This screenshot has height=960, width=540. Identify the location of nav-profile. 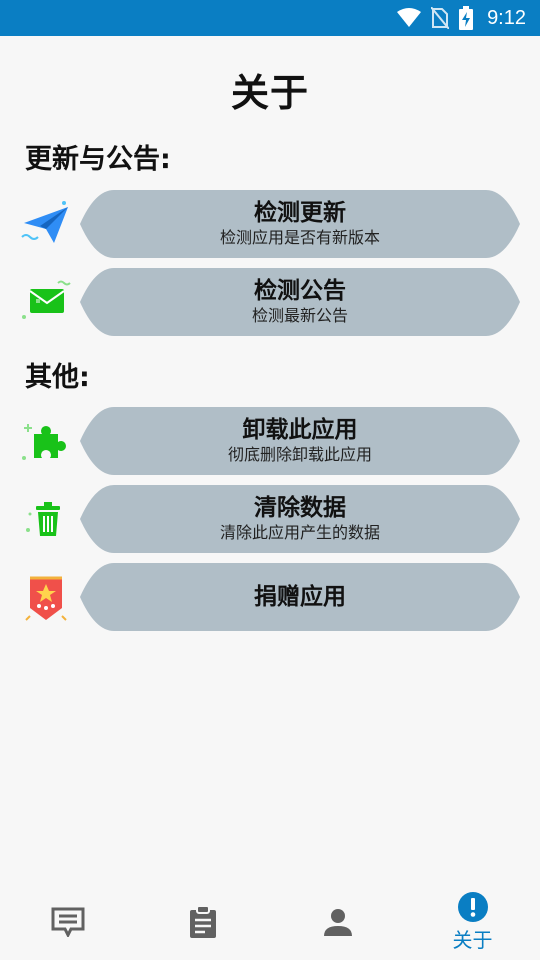
(337, 922).